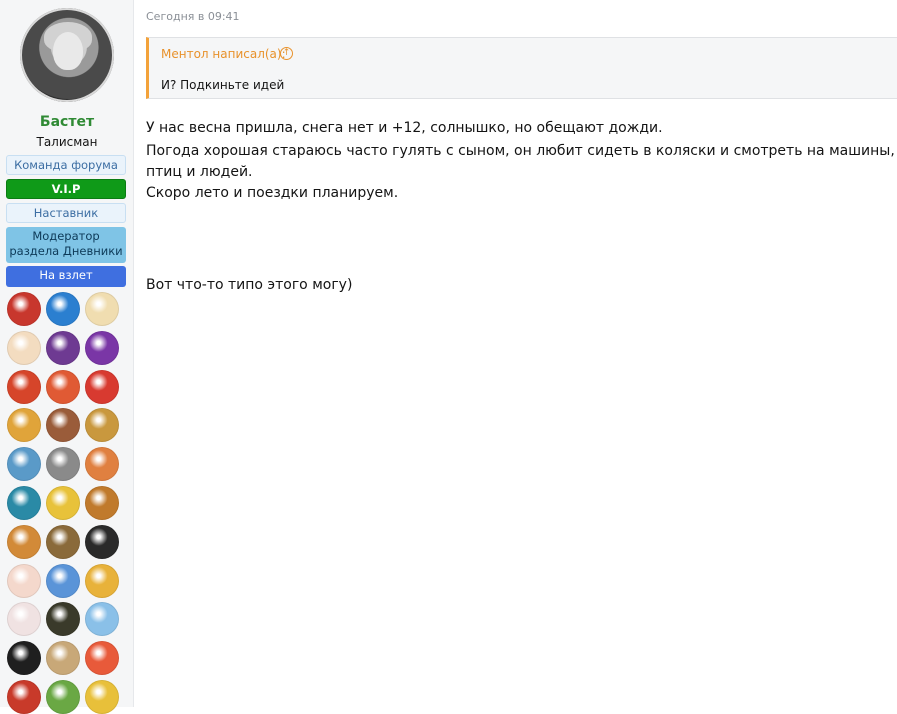 The width and height of the screenshot is (897, 714). Describe the element at coordinates (24, 464) in the screenshot. I see `world-map-icon` at that location.